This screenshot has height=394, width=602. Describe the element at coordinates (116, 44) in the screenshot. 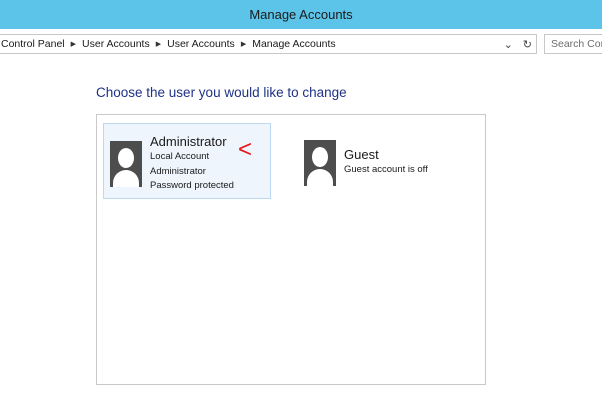

I see `breadcrumb-user-accounts: User Accounts` at that location.